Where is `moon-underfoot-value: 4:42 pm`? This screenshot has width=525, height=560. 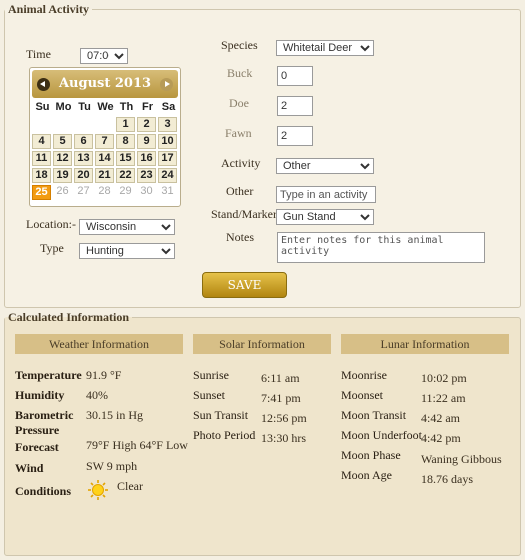 moon-underfoot-value: 4:42 pm is located at coordinates (441, 438).